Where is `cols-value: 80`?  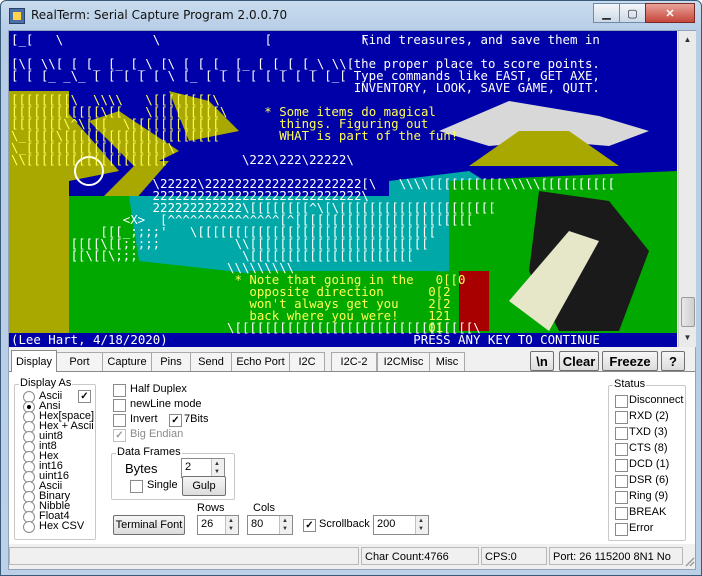 cols-value: 80 is located at coordinates (257, 524).